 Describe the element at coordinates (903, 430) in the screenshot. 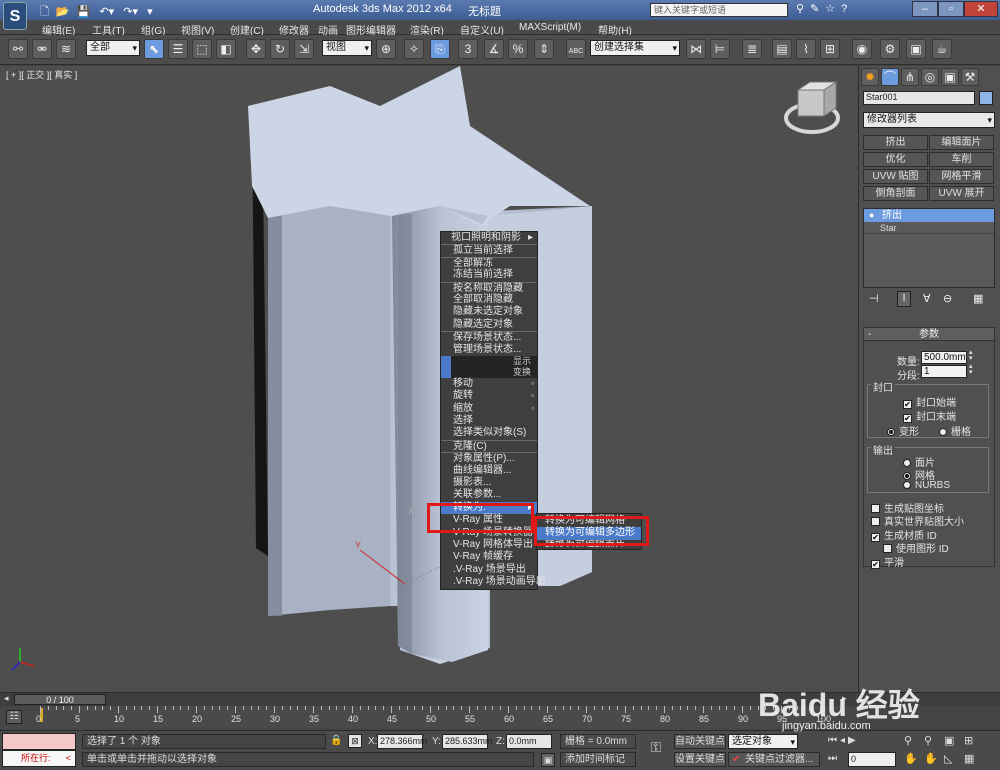

I see `morph-radio: 变形` at that location.